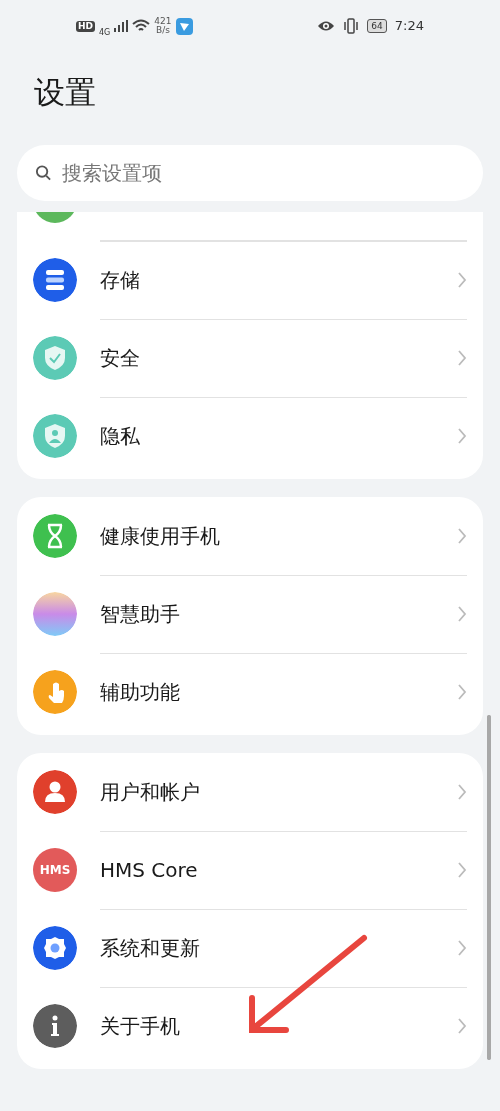 This screenshot has width=500, height=1111. Describe the element at coordinates (250, 614) in the screenshot. I see `settings-item: 智慧助手` at that location.